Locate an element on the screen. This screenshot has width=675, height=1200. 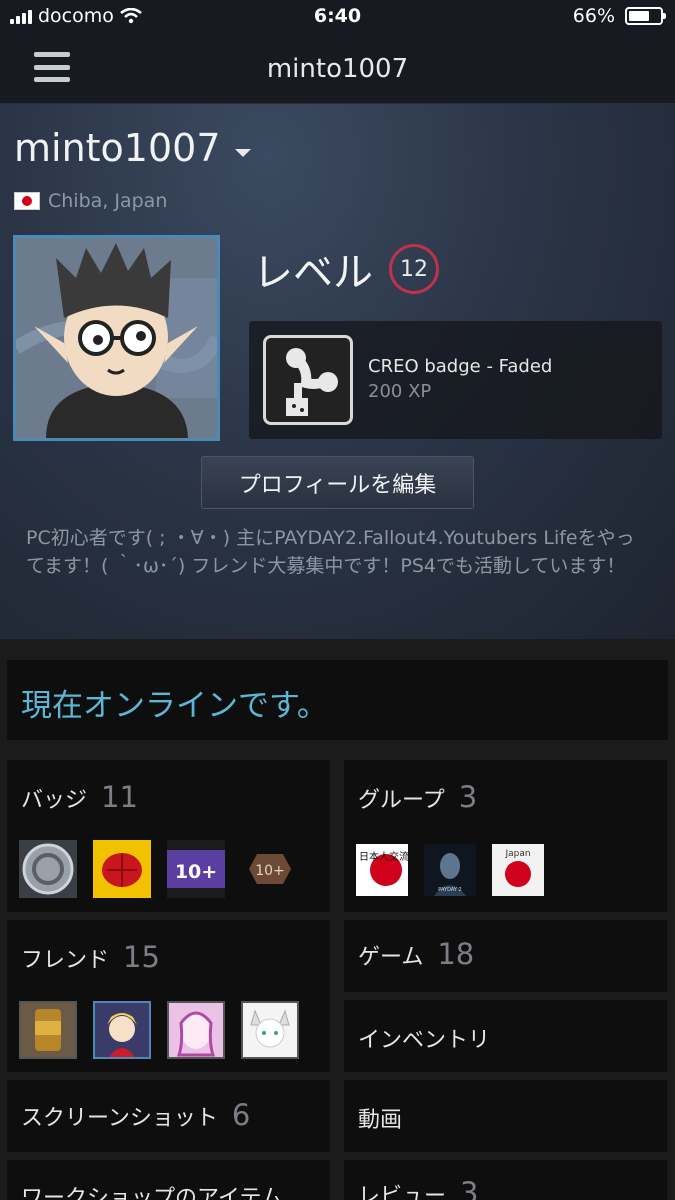
battery-info: 66% is located at coordinates (619, 16).